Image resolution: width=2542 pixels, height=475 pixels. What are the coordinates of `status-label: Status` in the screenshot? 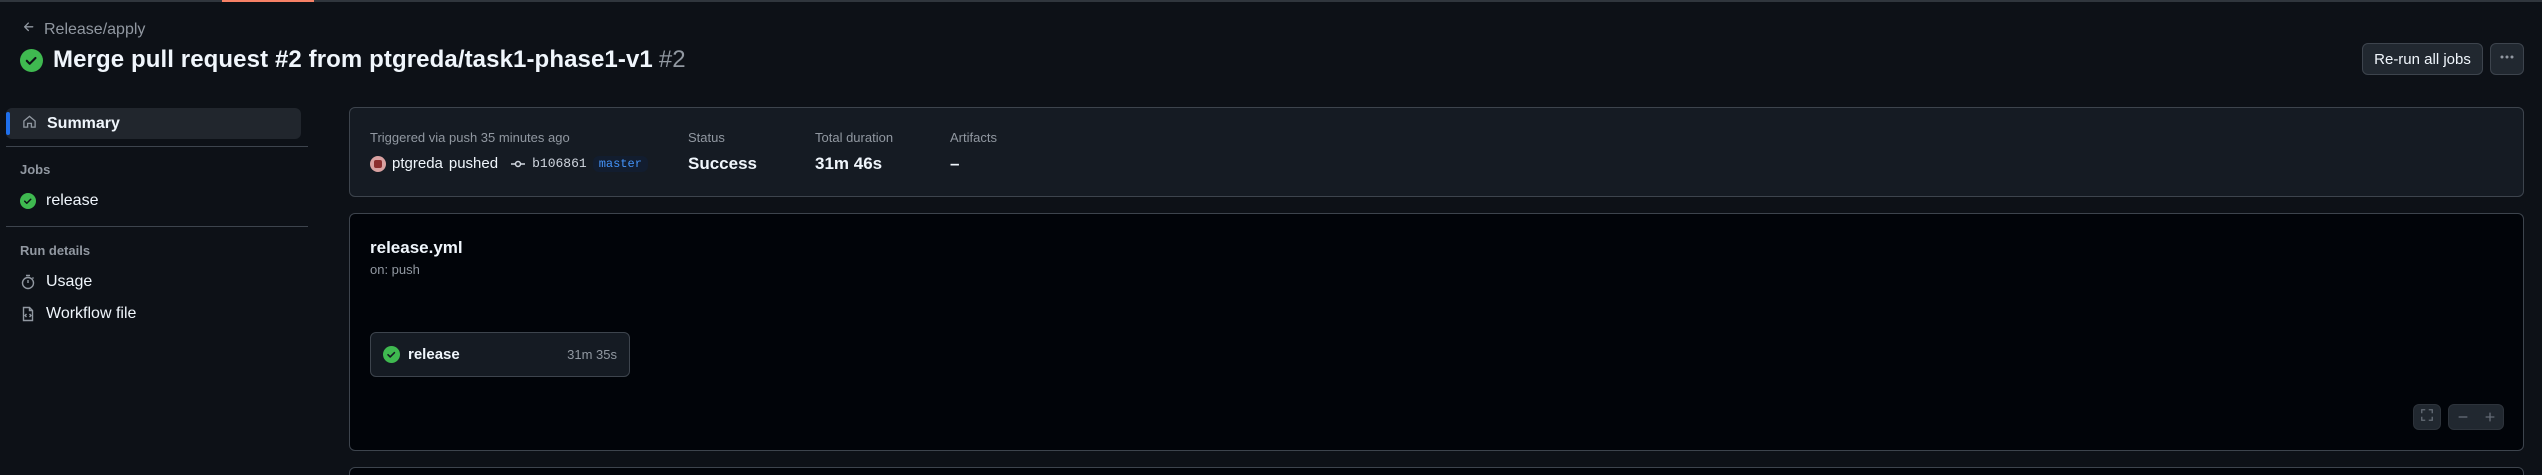 It's located at (706, 137).